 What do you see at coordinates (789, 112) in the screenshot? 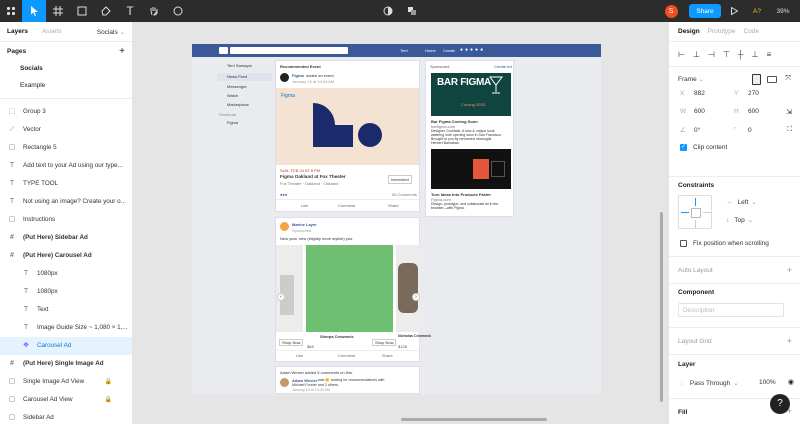
I see `constrain-proportions-icon: ⇲` at bounding box center [789, 112].